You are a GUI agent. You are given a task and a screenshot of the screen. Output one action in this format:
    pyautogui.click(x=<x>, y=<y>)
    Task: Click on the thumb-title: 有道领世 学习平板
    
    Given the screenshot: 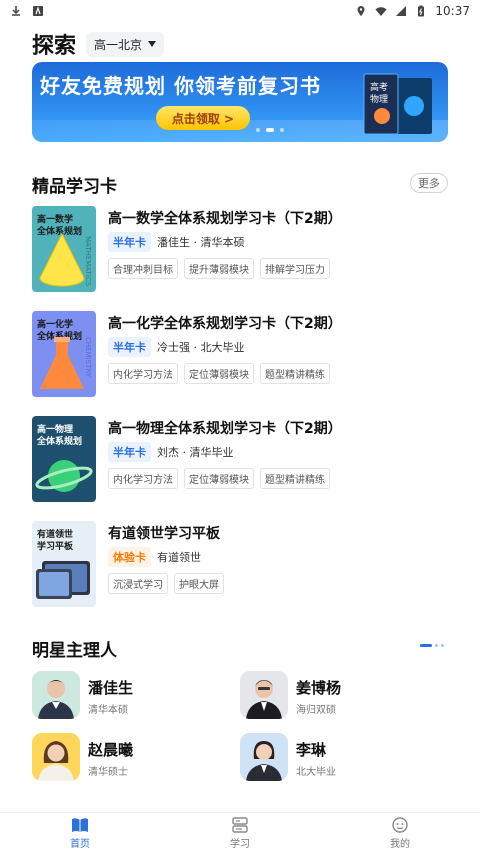 What is the action you would take?
    pyautogui.click(x=55, y=541)
    